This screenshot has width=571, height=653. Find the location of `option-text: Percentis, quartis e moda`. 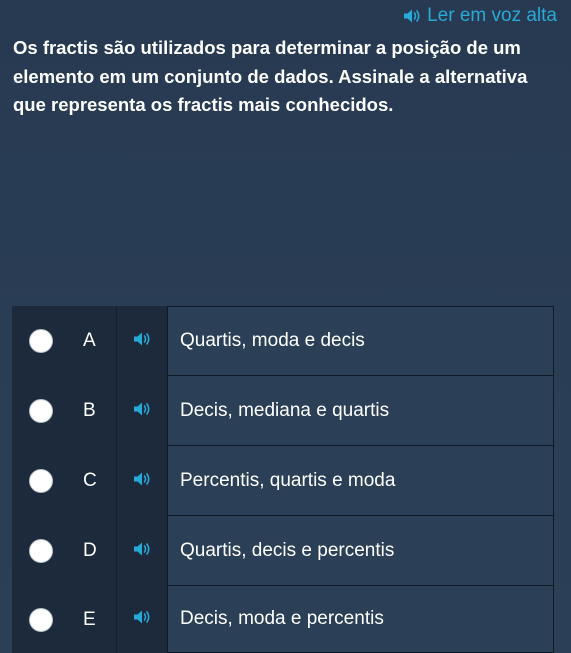

option-text: Percentis, quartis e moda is located at coordinates (360, 481).